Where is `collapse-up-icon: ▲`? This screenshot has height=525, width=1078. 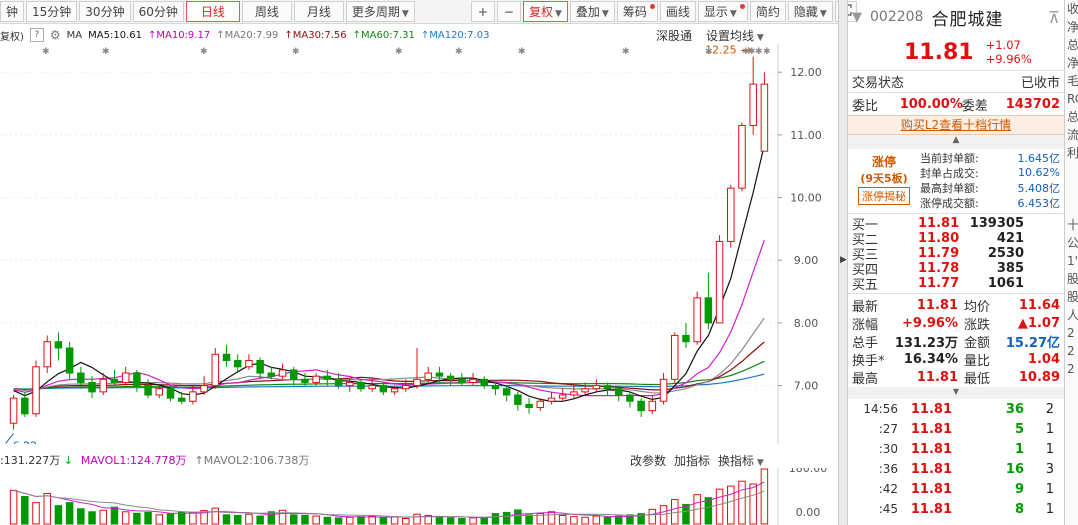 collapse-up-icon: ▲ is located at coordinates (956, 142).